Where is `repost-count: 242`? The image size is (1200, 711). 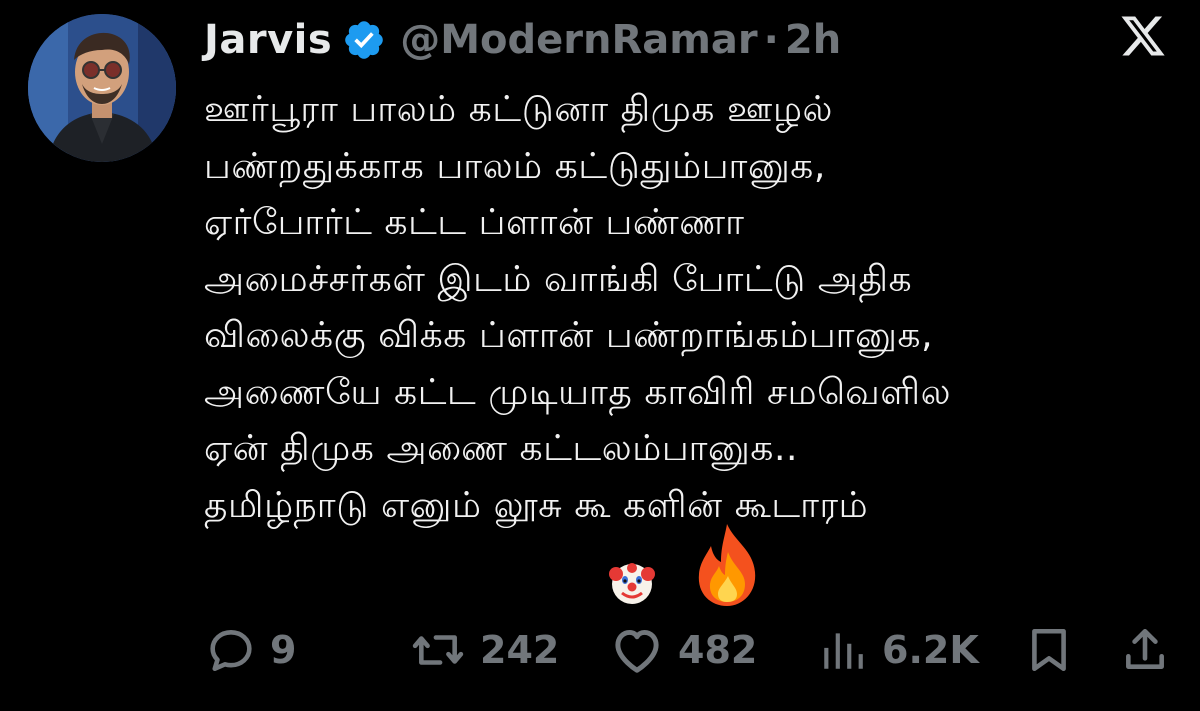 repost-count: 242 is located at coordinates (520, 650).